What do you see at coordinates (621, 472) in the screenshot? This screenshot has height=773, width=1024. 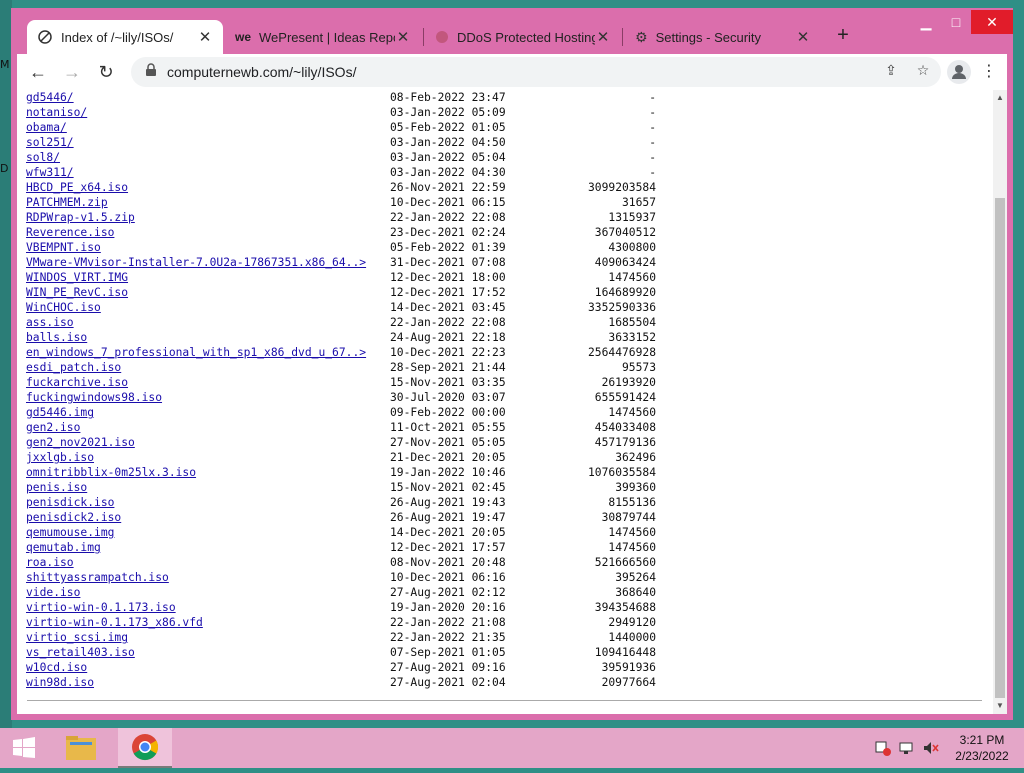 I see `file-size: 1076035584` at bounding box center [621, 472].